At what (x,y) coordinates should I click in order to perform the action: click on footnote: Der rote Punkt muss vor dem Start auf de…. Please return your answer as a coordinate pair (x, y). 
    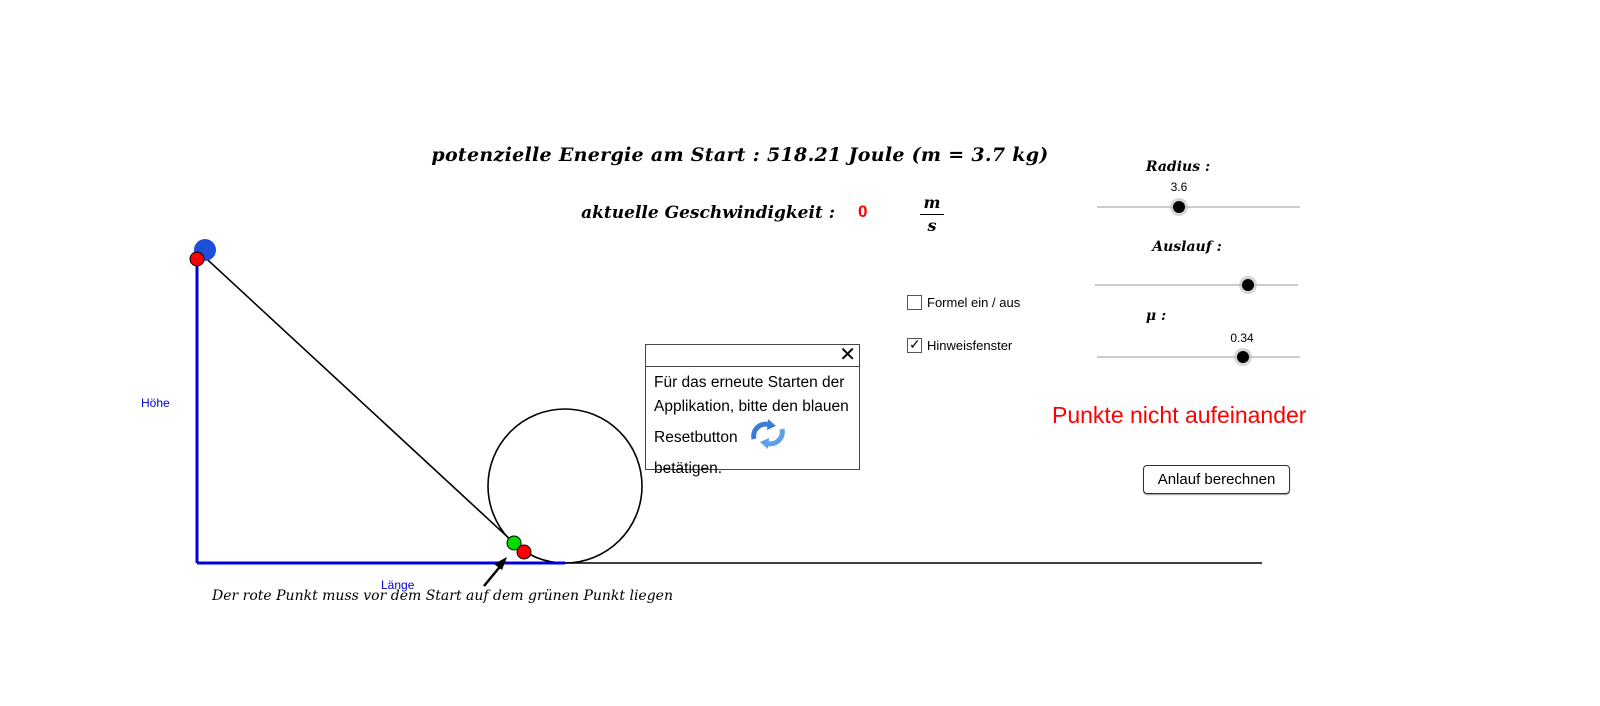
    Looking at the image, I should click on (442, 596).